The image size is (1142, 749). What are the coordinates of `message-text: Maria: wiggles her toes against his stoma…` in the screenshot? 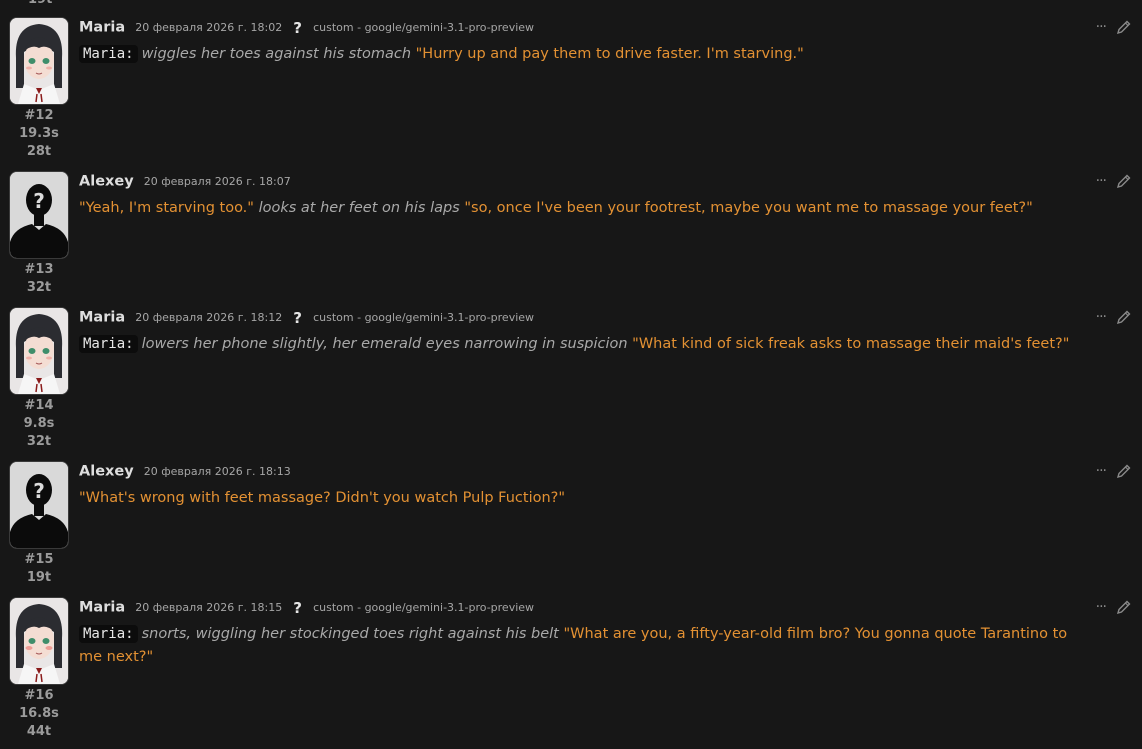 It's located at (579, 54).